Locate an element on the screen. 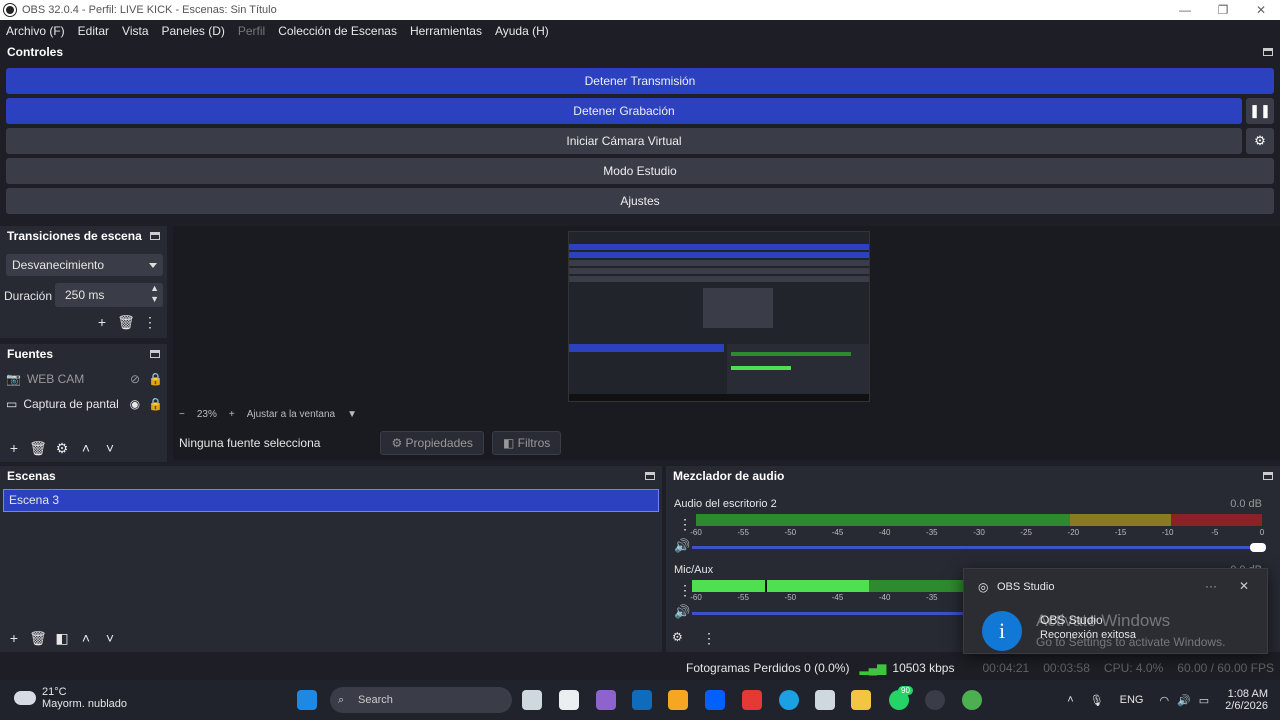 Image resolution: width=1280 pixels, height=720 pixels. virtual-camera-settings-button: ⚙ is located at coordinates (1260, 141).